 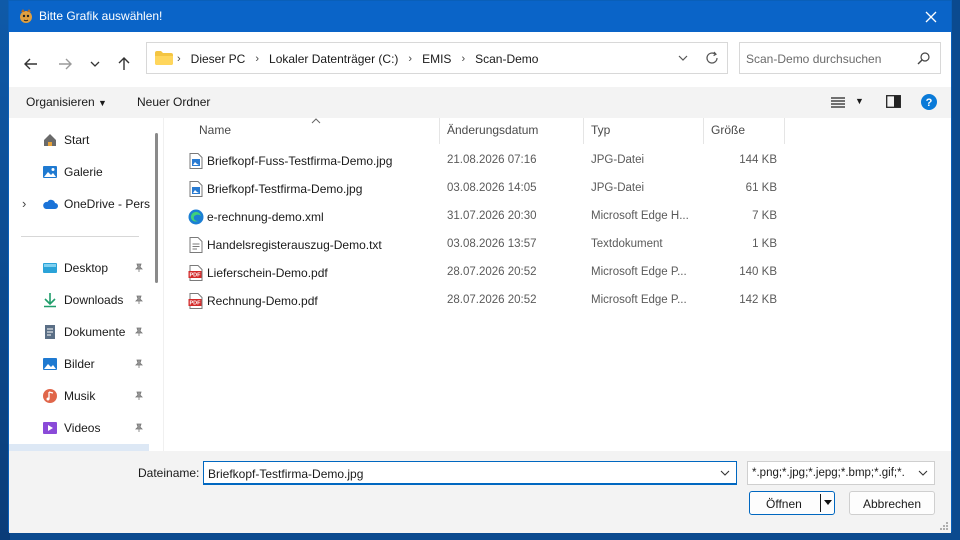 I want to click on file-size: 140 KB, so click(x=758, y=272).